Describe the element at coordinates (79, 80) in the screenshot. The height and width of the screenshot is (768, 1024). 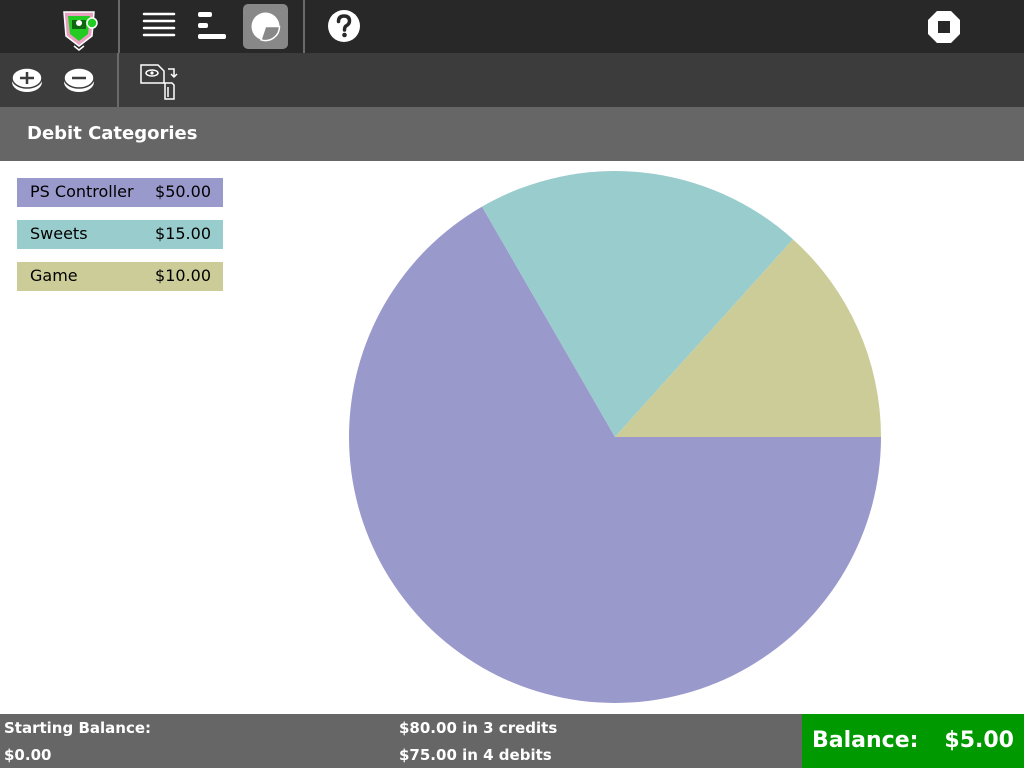
I see `add-debit-icon` at that location.